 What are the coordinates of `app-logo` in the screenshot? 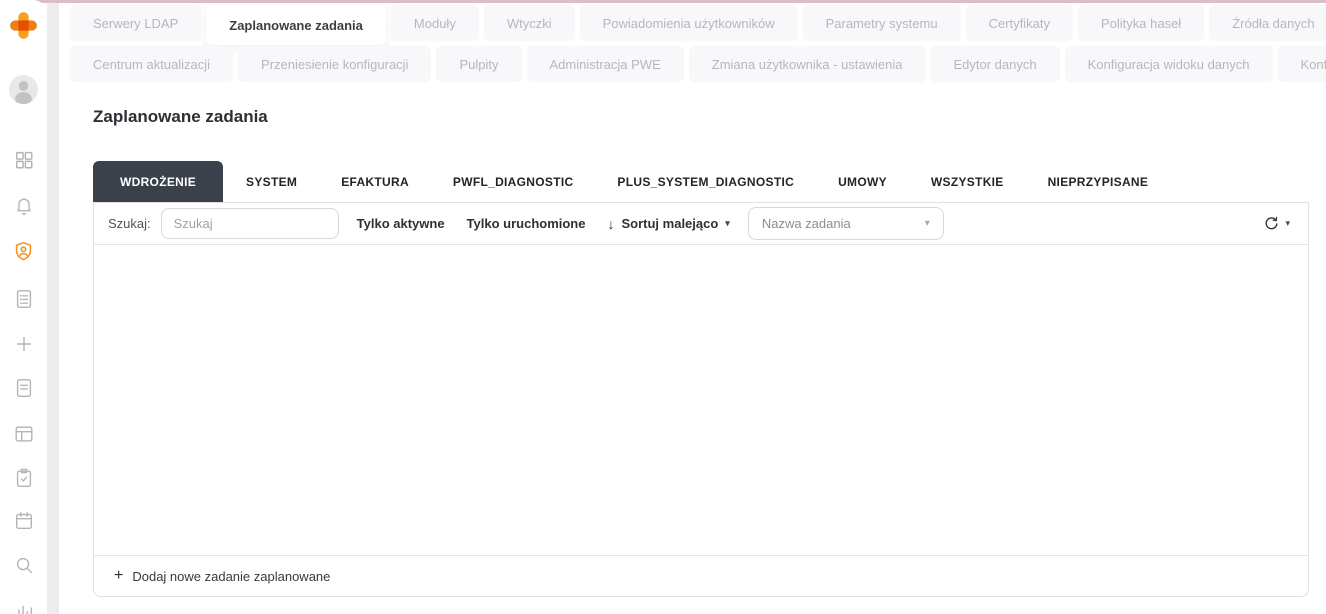 It's located at (23, 25).